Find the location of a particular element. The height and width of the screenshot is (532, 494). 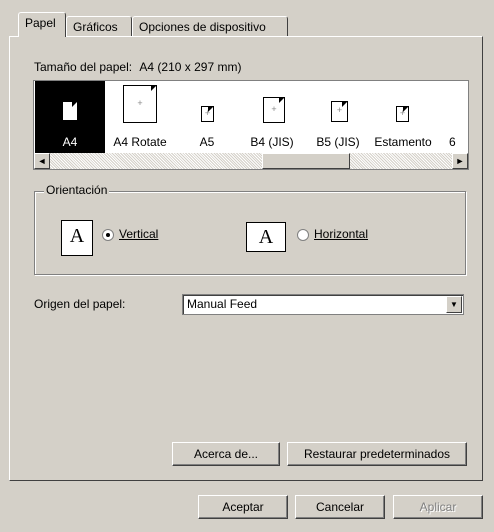

paper-item-a5: + A5 is located at coordinates (207, 118).